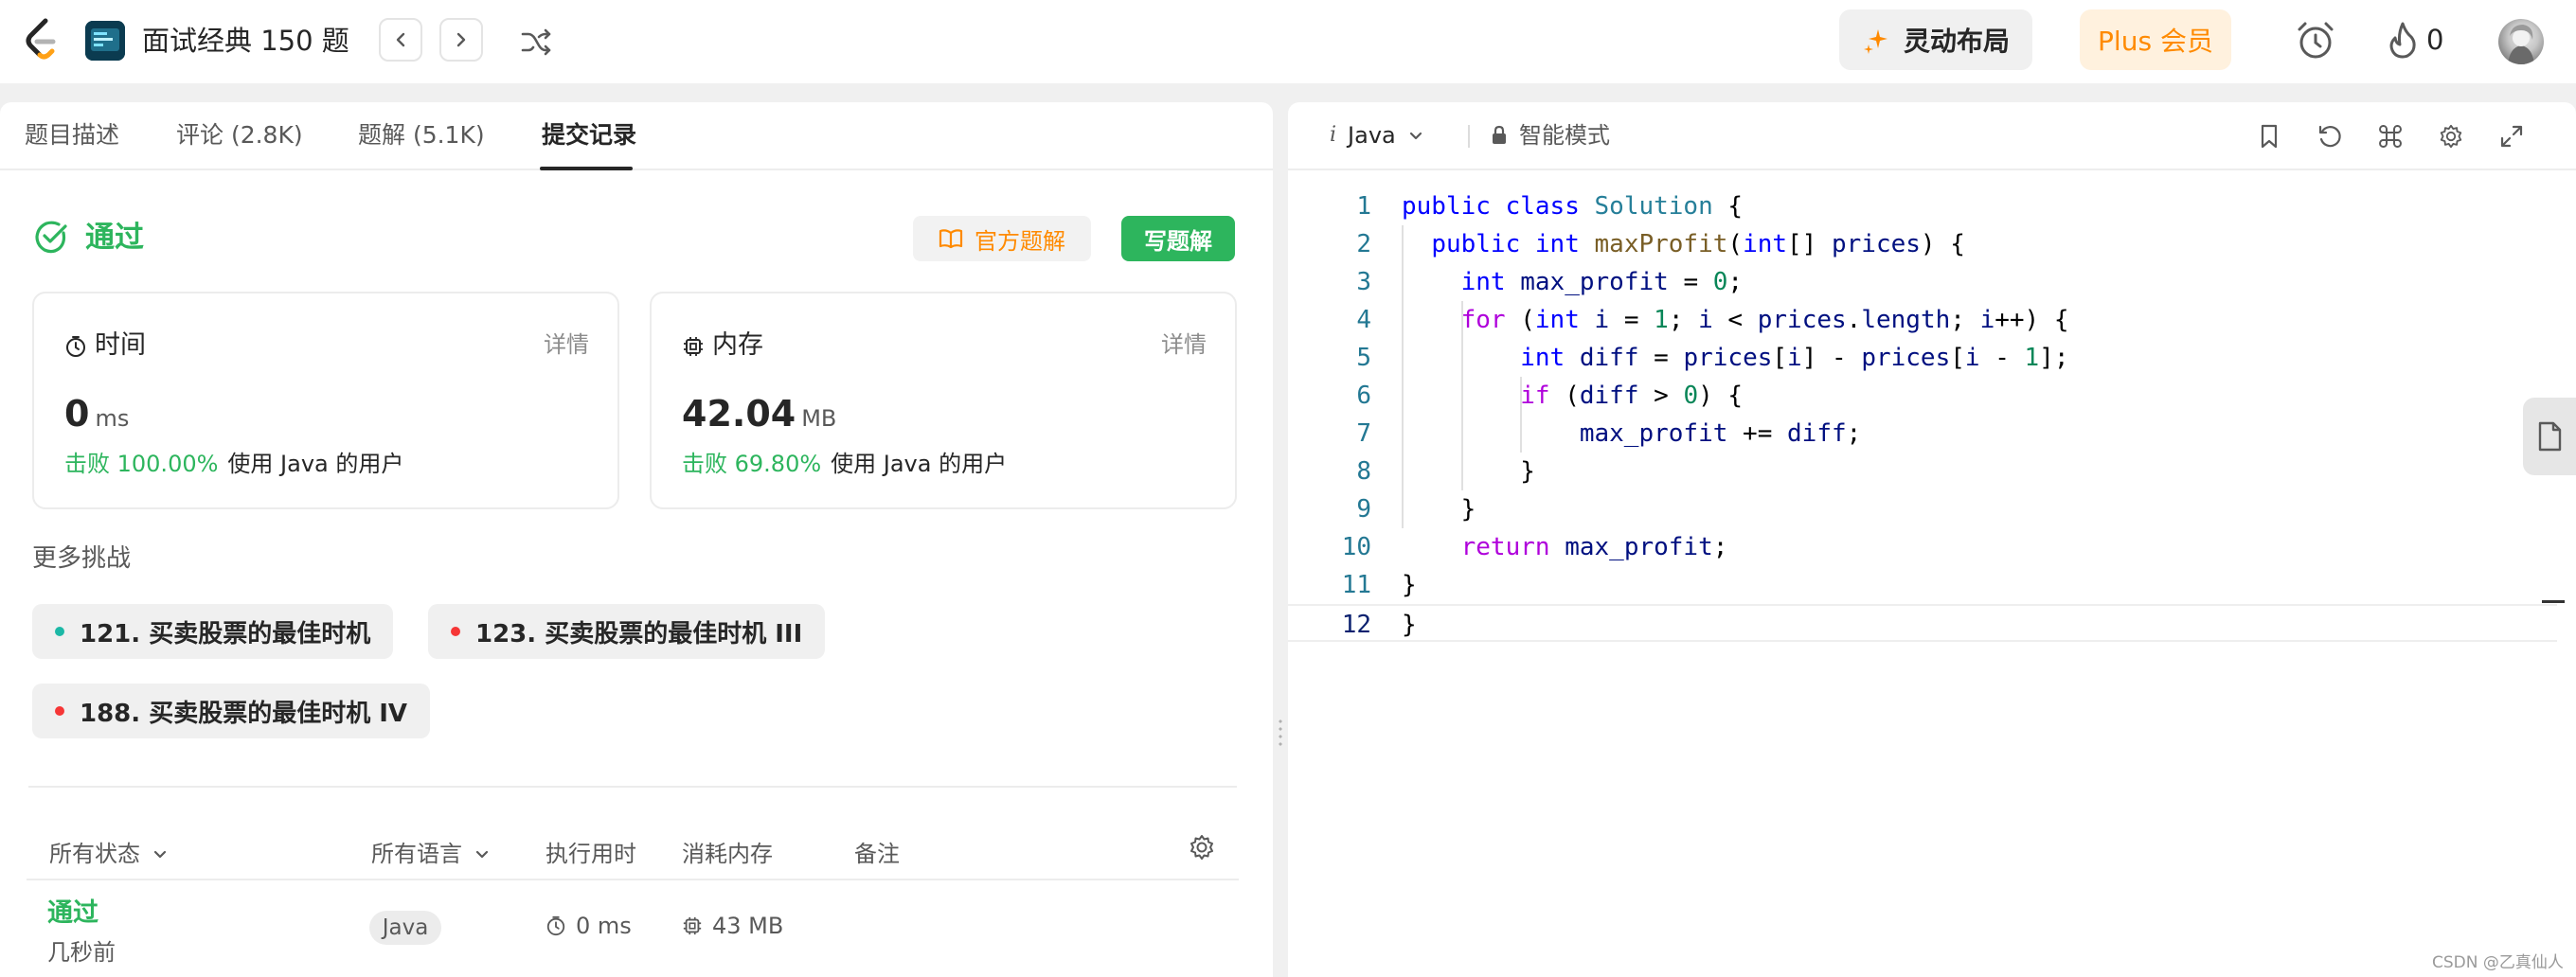 The height and width of the screenshot is (977, 2576). Describe the element at coordinates (2553, 602) in the screenshot. I see `scroll-position-marker` at that location.